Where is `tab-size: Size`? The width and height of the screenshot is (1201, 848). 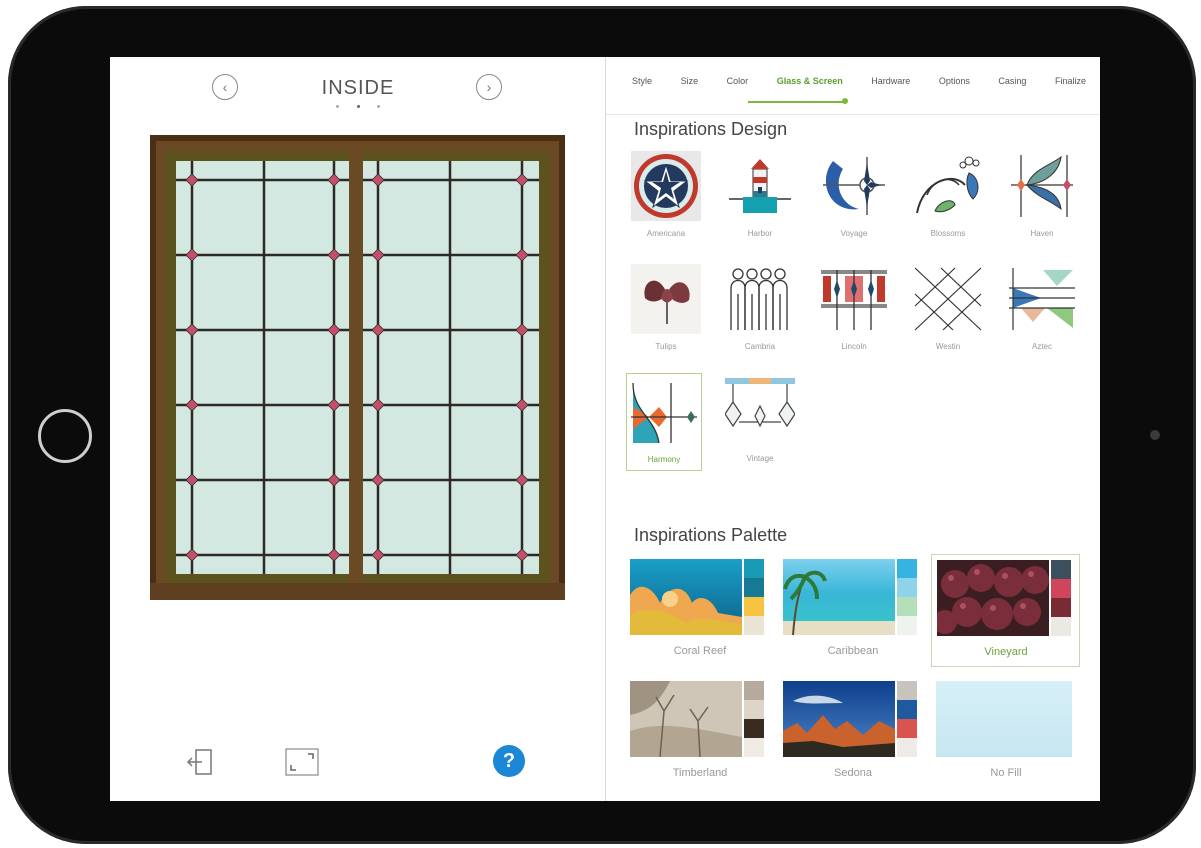 tab-size: Size is located at coordinates (690, 87).